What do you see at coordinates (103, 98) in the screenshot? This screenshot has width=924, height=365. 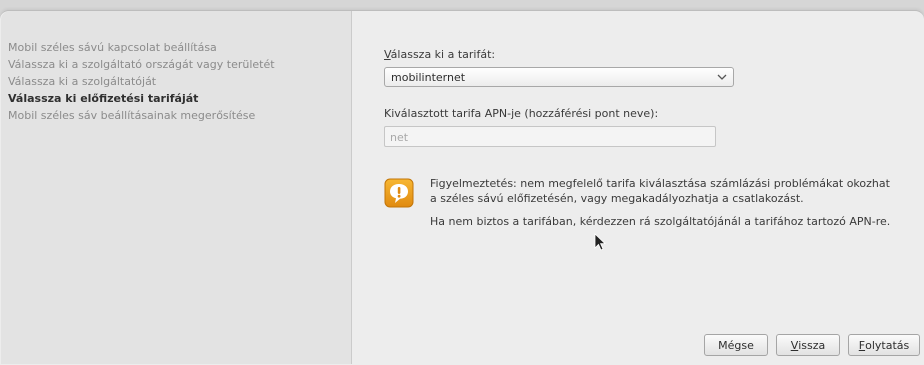 I see `sidebar-step-plan: Válassza ki előfizetési tarifáját` at bounding box center [103, 98].